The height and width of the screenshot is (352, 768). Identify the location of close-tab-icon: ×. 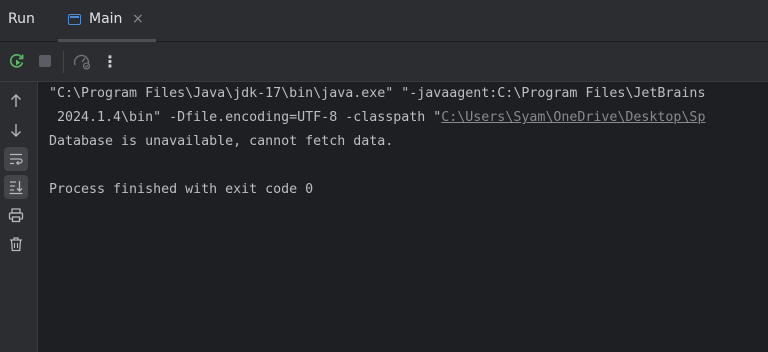
(138, 19).